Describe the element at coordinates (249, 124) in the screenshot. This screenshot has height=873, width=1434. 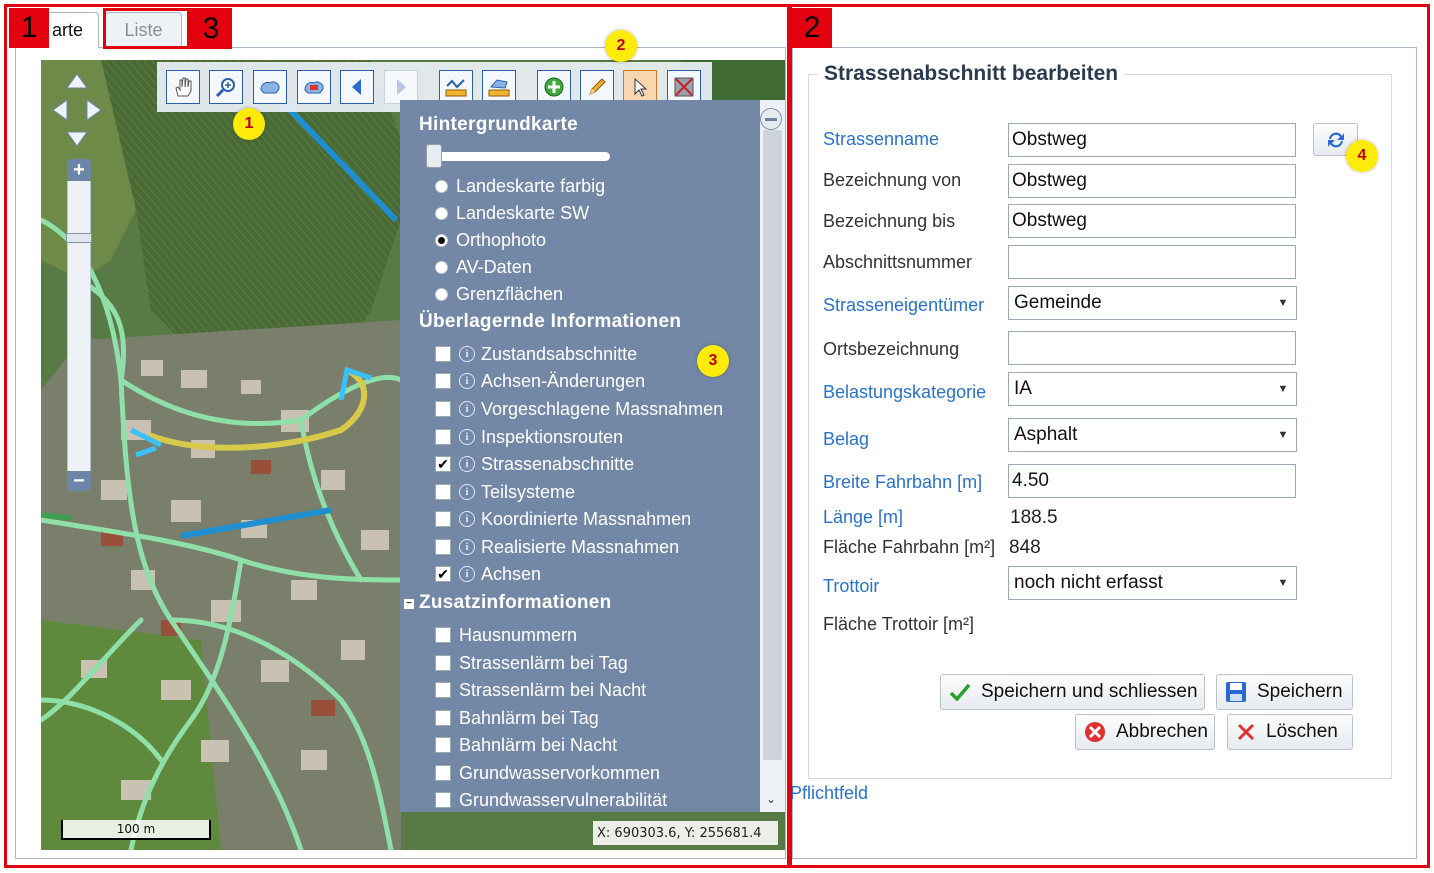
I see `callout-1: 1` at that location.